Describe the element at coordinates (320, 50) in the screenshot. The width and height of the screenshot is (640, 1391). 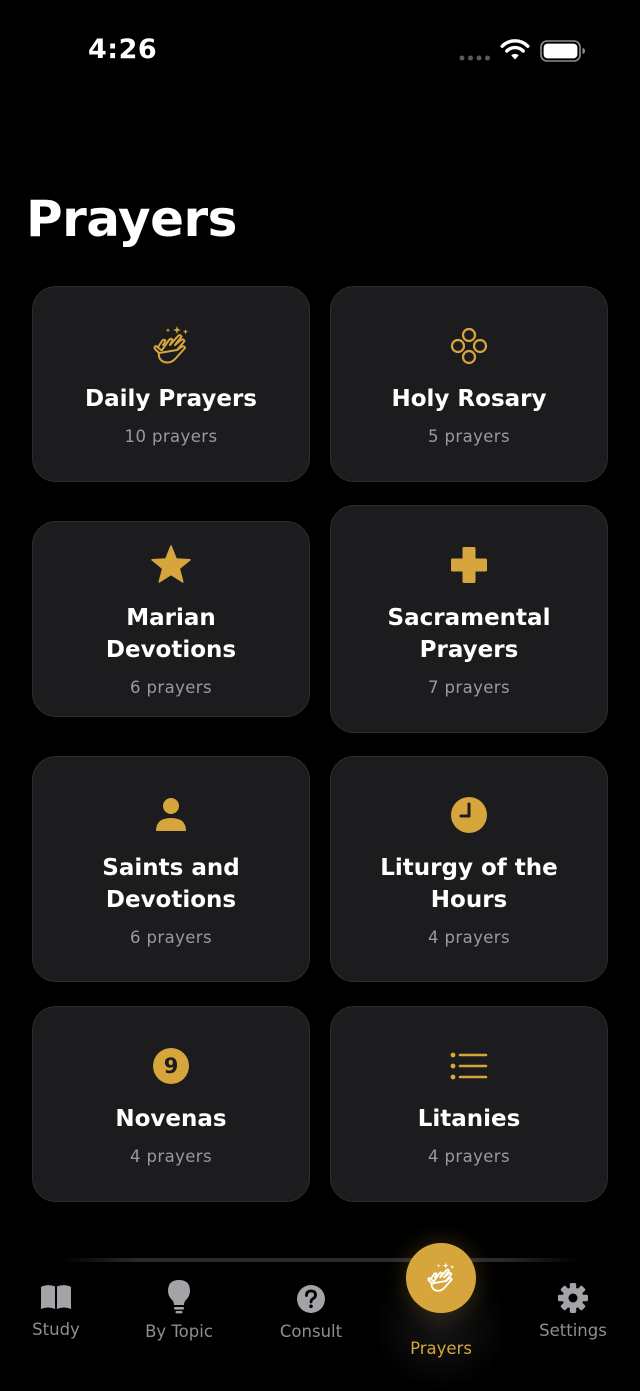
I see `status-bar: 4:26` at that location.